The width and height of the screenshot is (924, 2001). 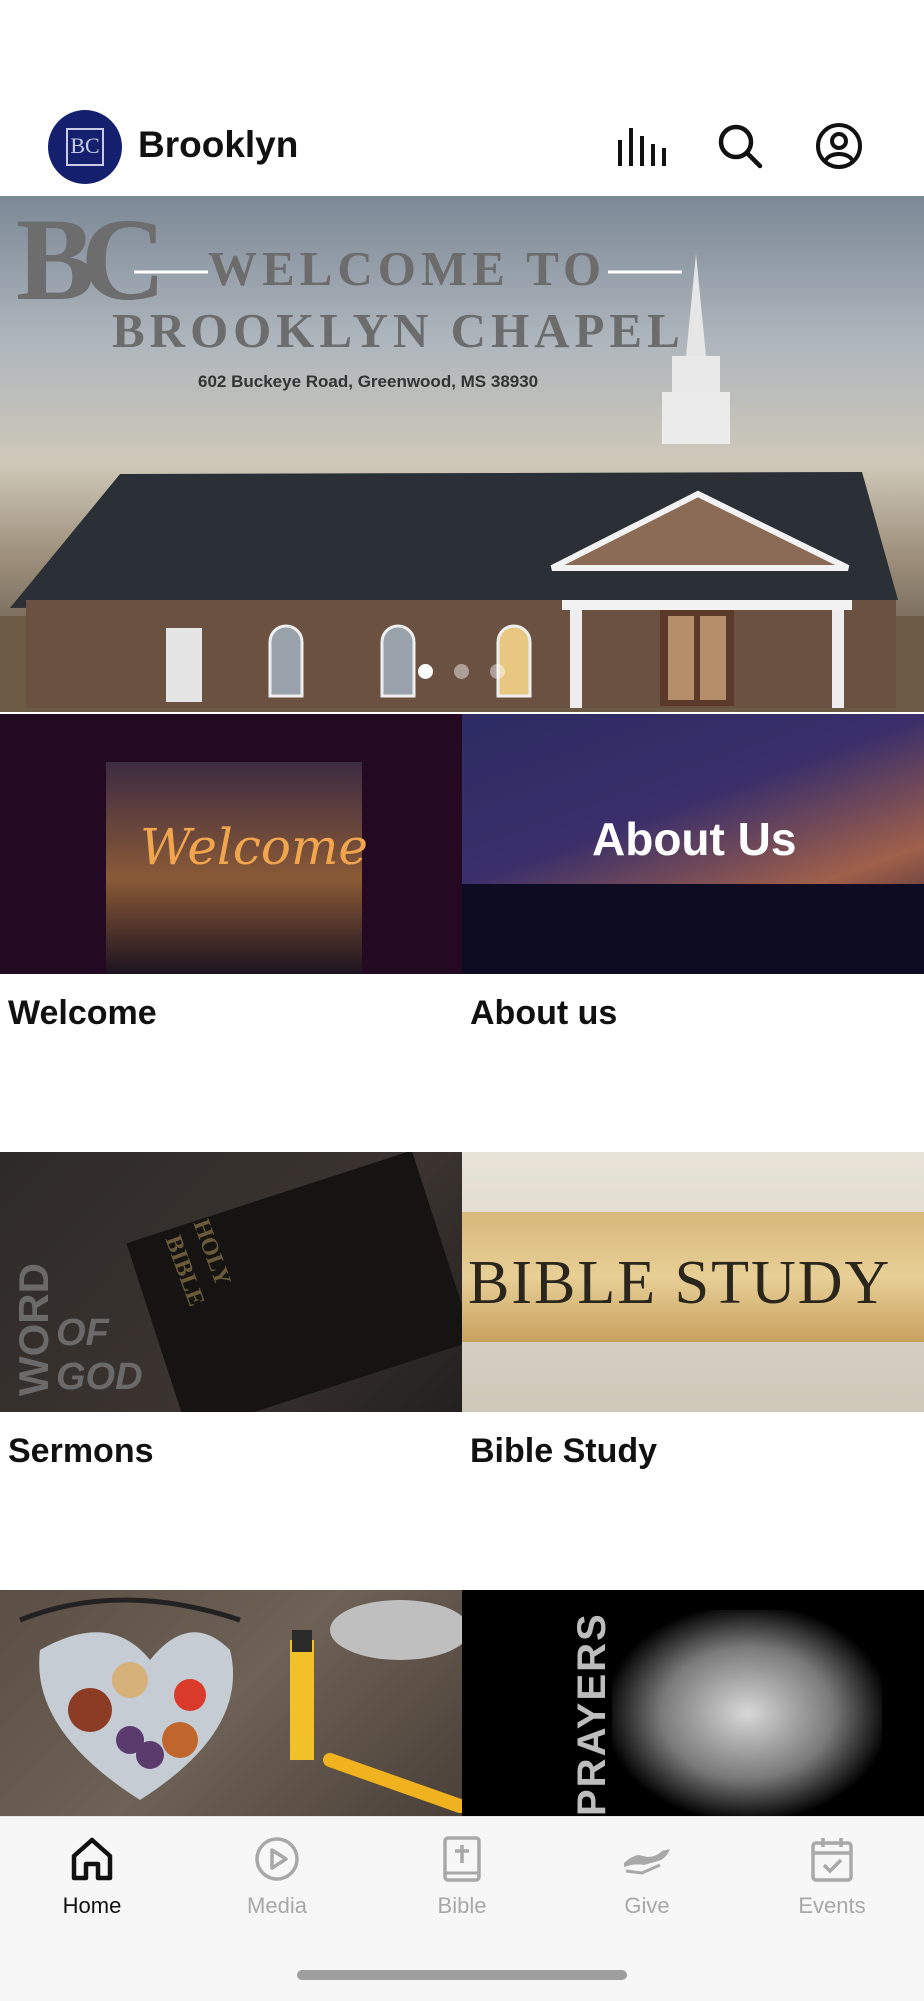 I want to click on tab-events: Events, so click(x=832, y=1877).